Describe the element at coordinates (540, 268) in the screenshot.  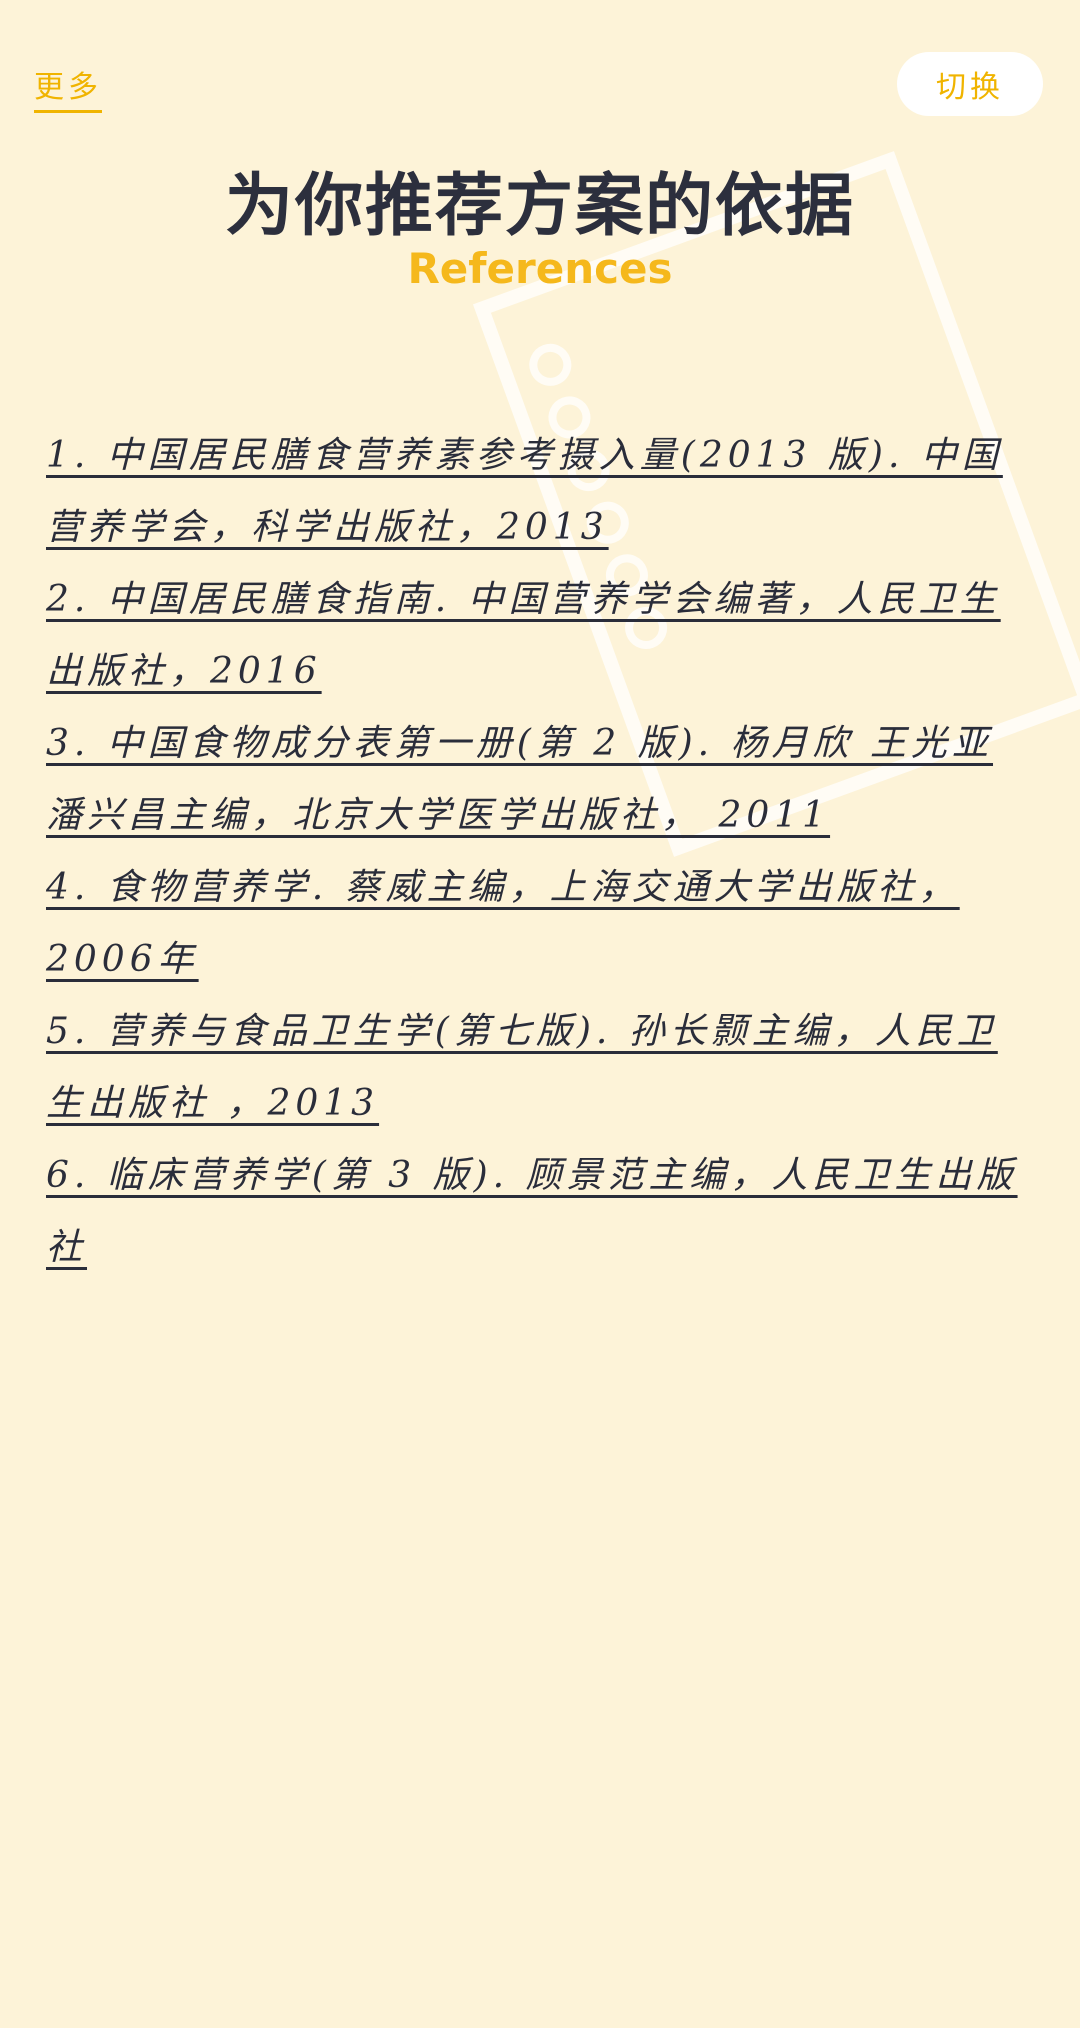
I see `page-subtitle: References` at that location.